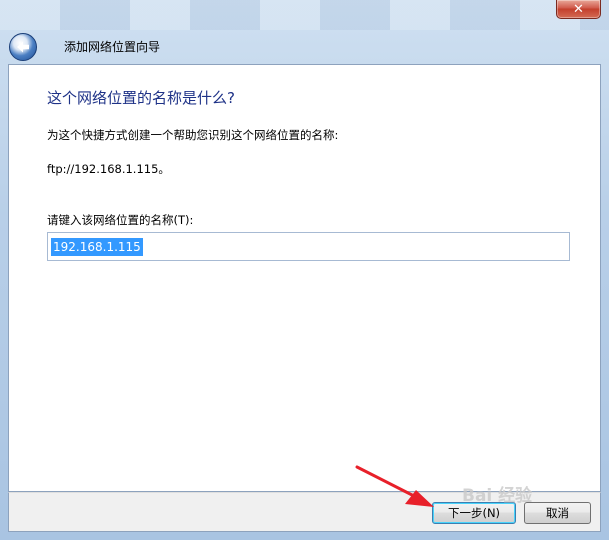  I want to click on close-icon: ✕, so click(578, 9).